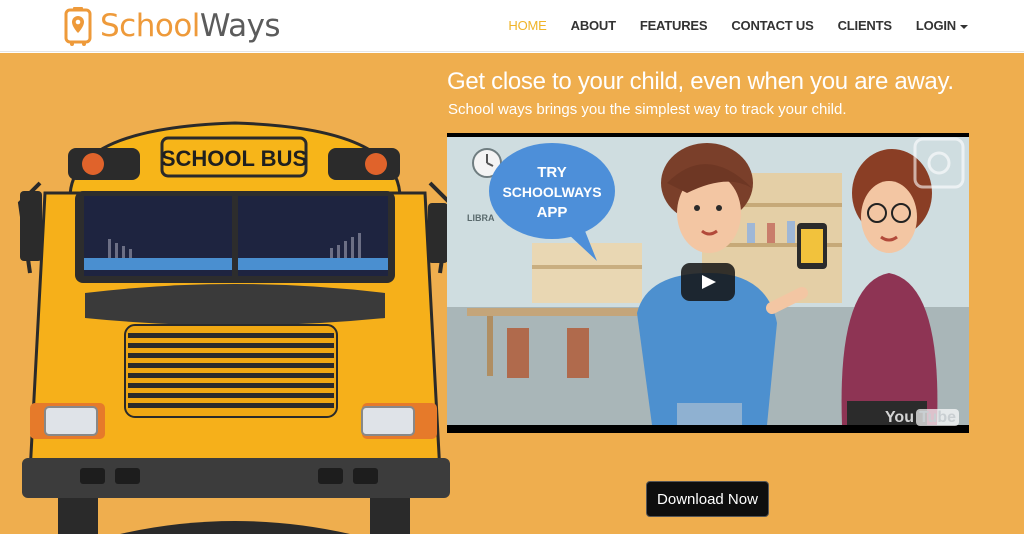 The width and height of the screenshot is (1024, 534). Describe the element at coordinates (707, 499) in the screenshot. I see `download-now-button: Download Now` at that location.